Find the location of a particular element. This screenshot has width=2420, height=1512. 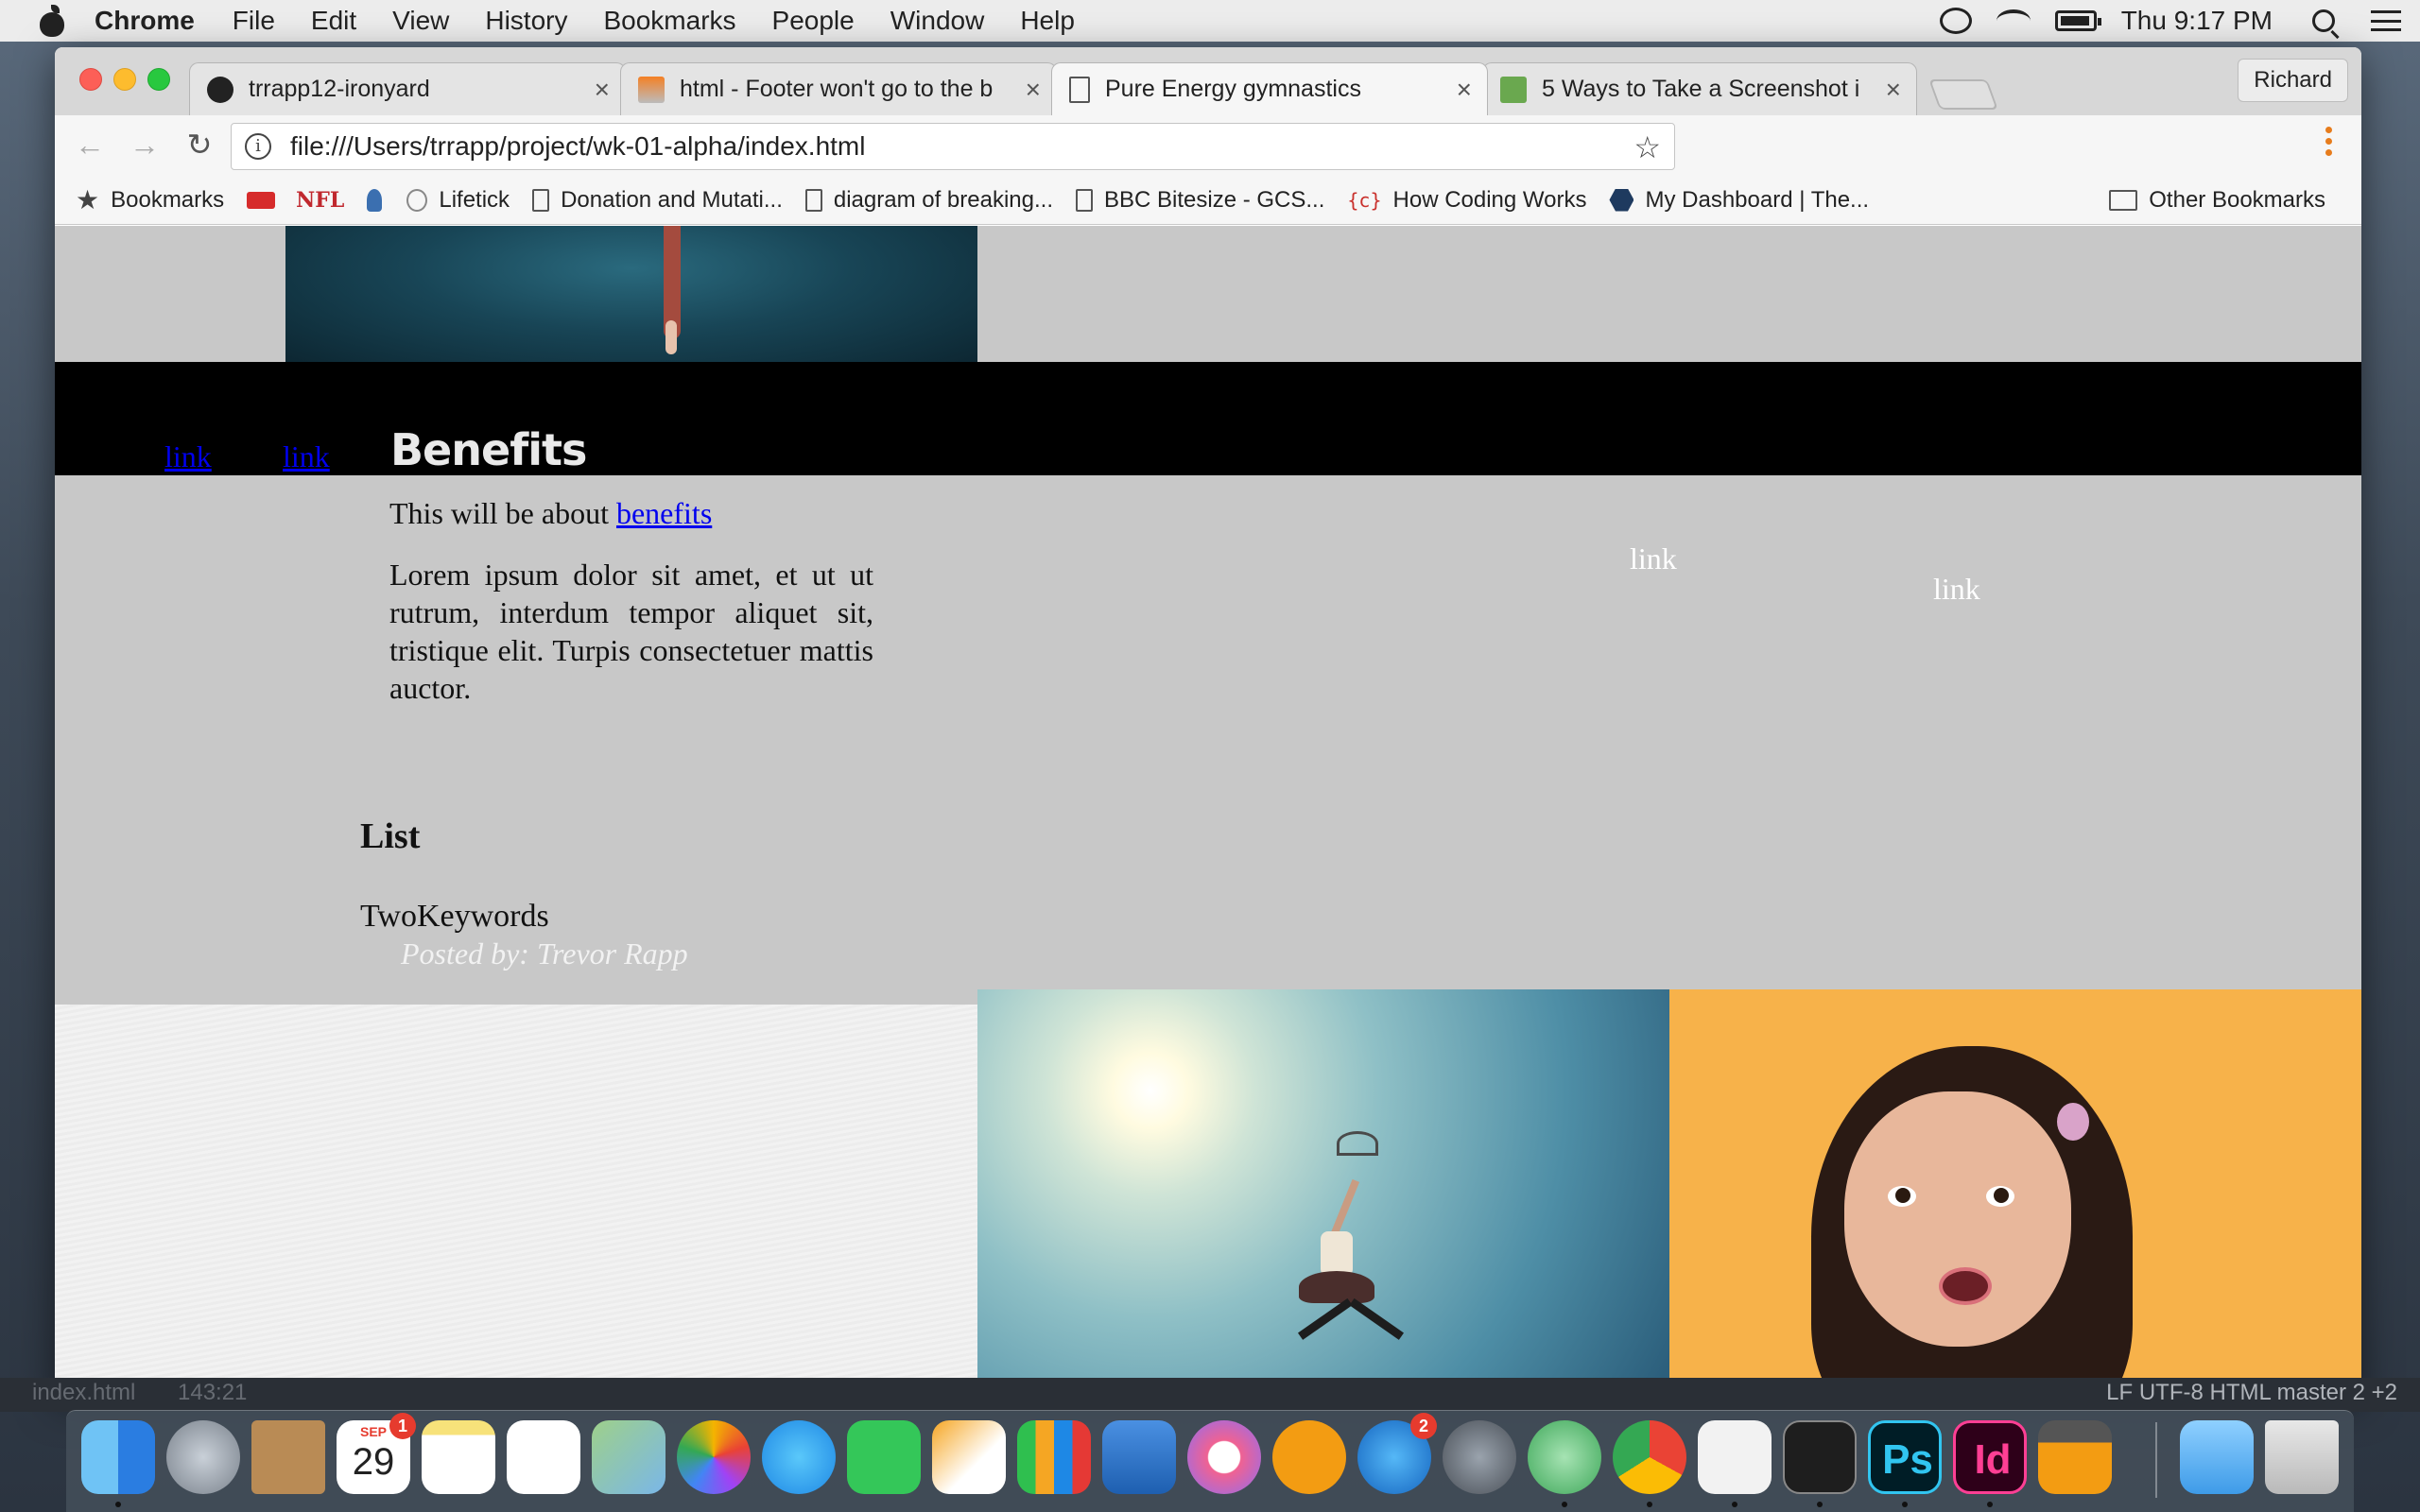

maps-icon is located at coordinates (629, 1457).